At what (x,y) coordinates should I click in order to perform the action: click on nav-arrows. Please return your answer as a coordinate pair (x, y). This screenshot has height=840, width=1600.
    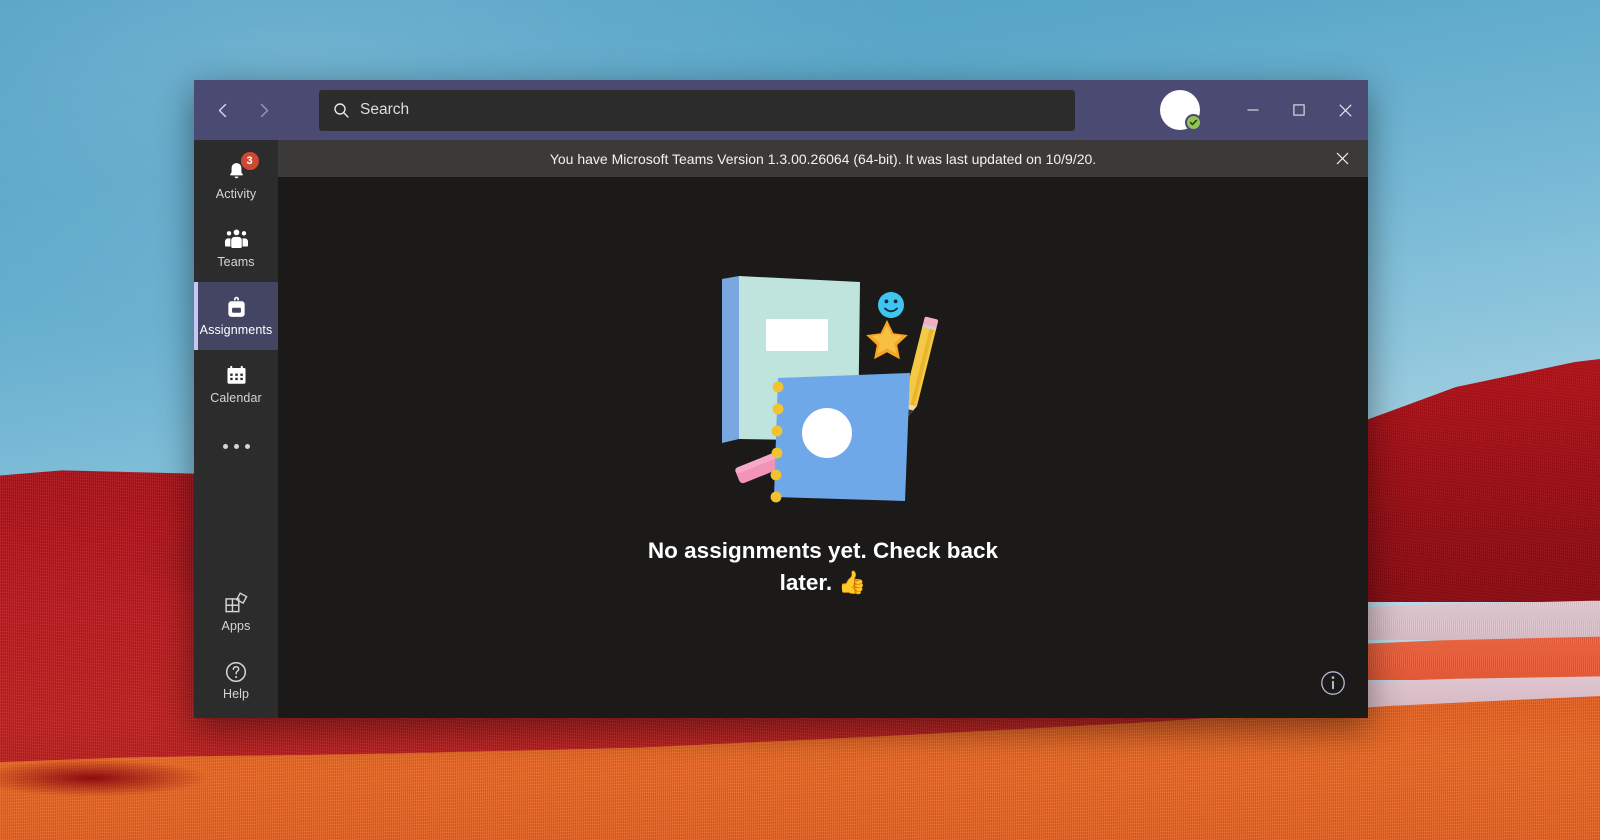
    Looking at the image, I should click on (243, 110).